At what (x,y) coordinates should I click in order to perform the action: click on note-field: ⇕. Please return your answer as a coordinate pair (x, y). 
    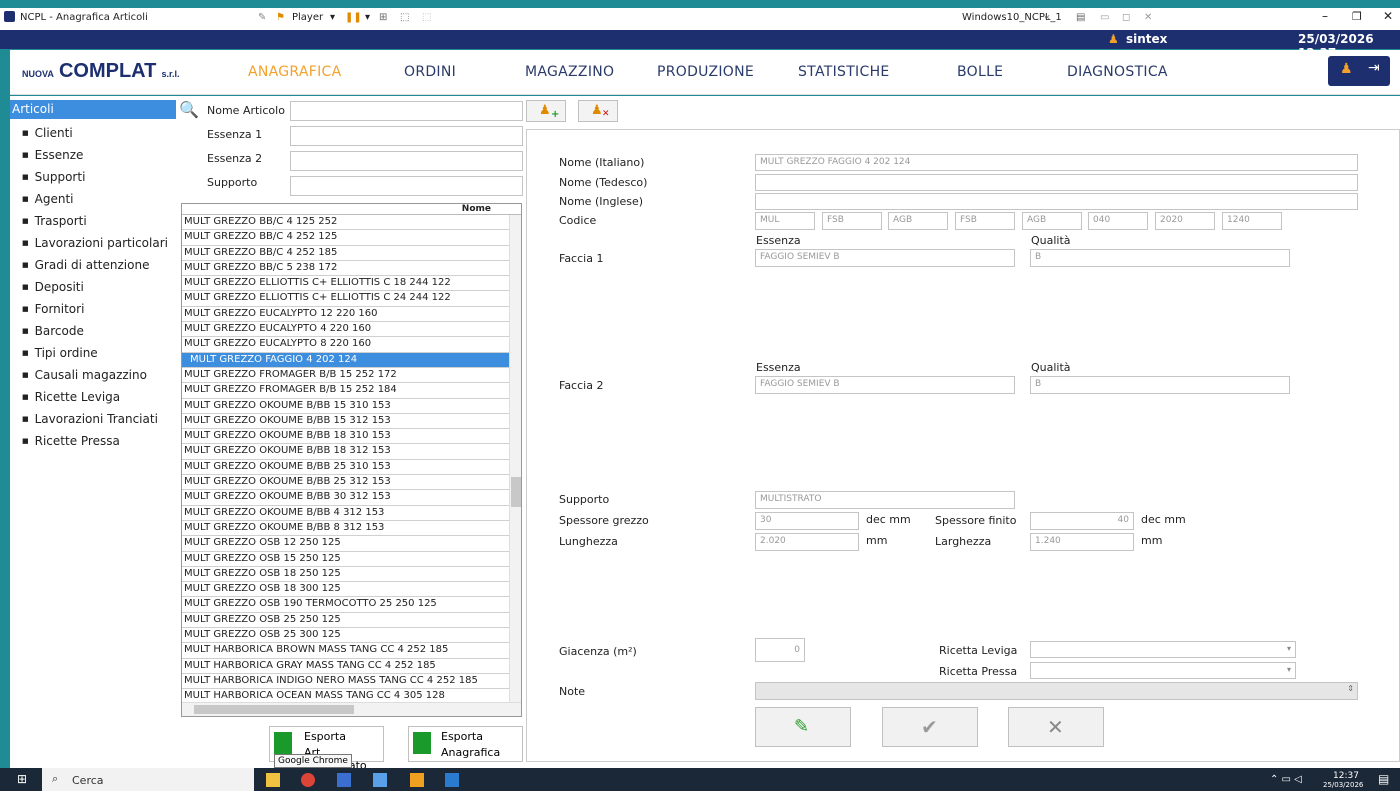
    Looking at the image, I should click on (1056, 691).